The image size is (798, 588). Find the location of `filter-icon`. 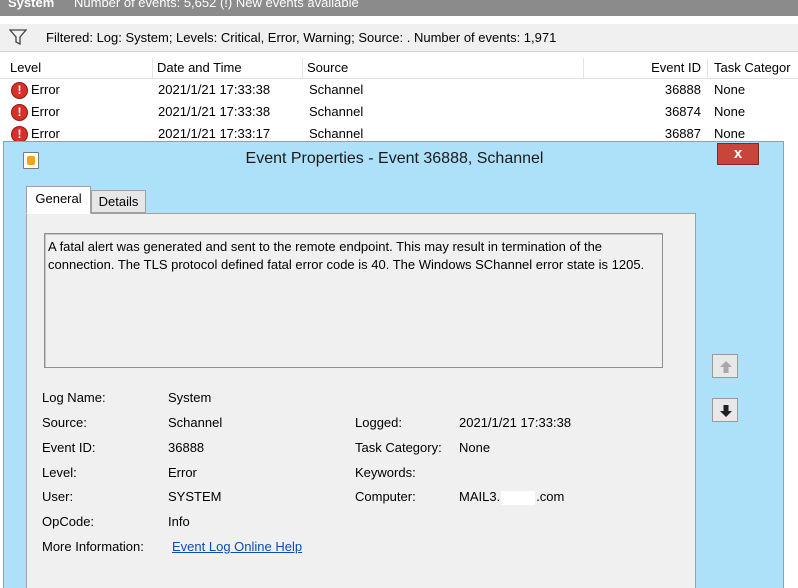

filter-icon is located at coordinates (18, 37).